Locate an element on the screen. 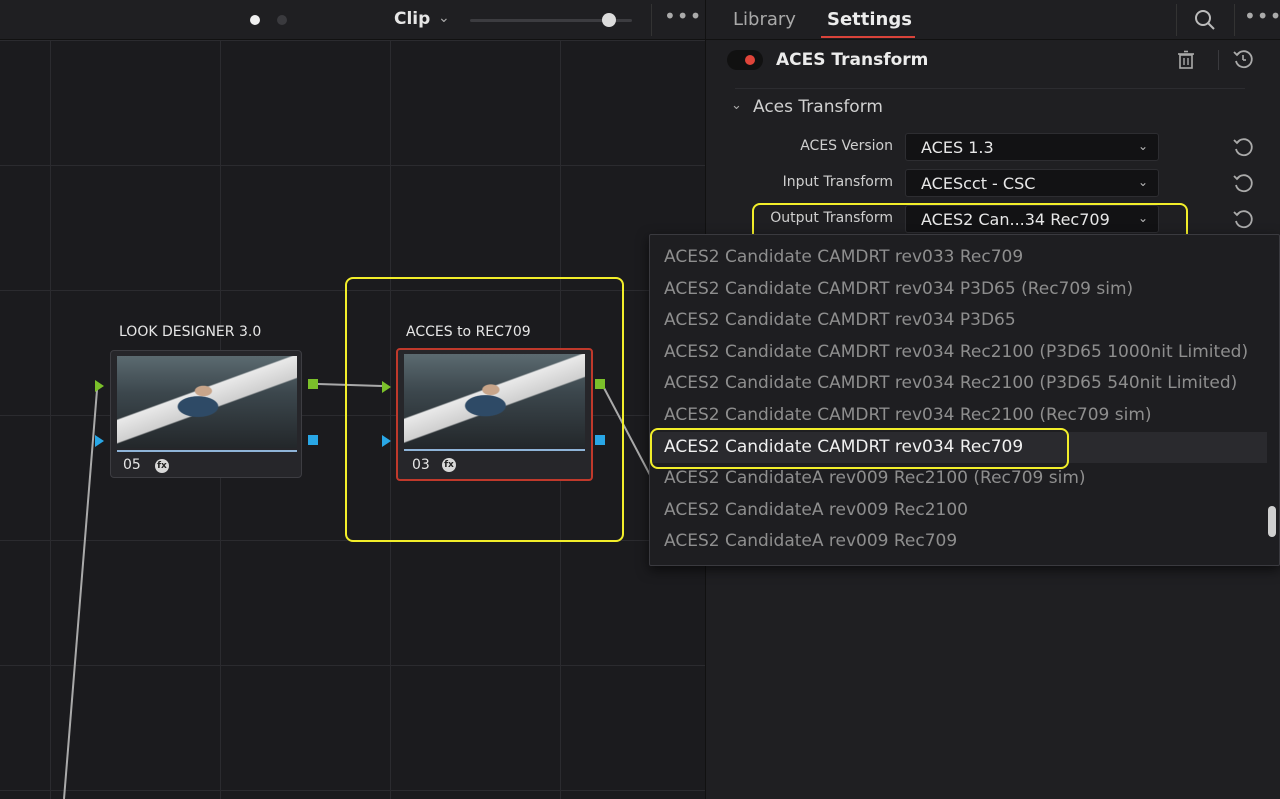 The height and width of the screenshot is (799, 1280). node-05-input-alpha is located at coordinates (99, 441).